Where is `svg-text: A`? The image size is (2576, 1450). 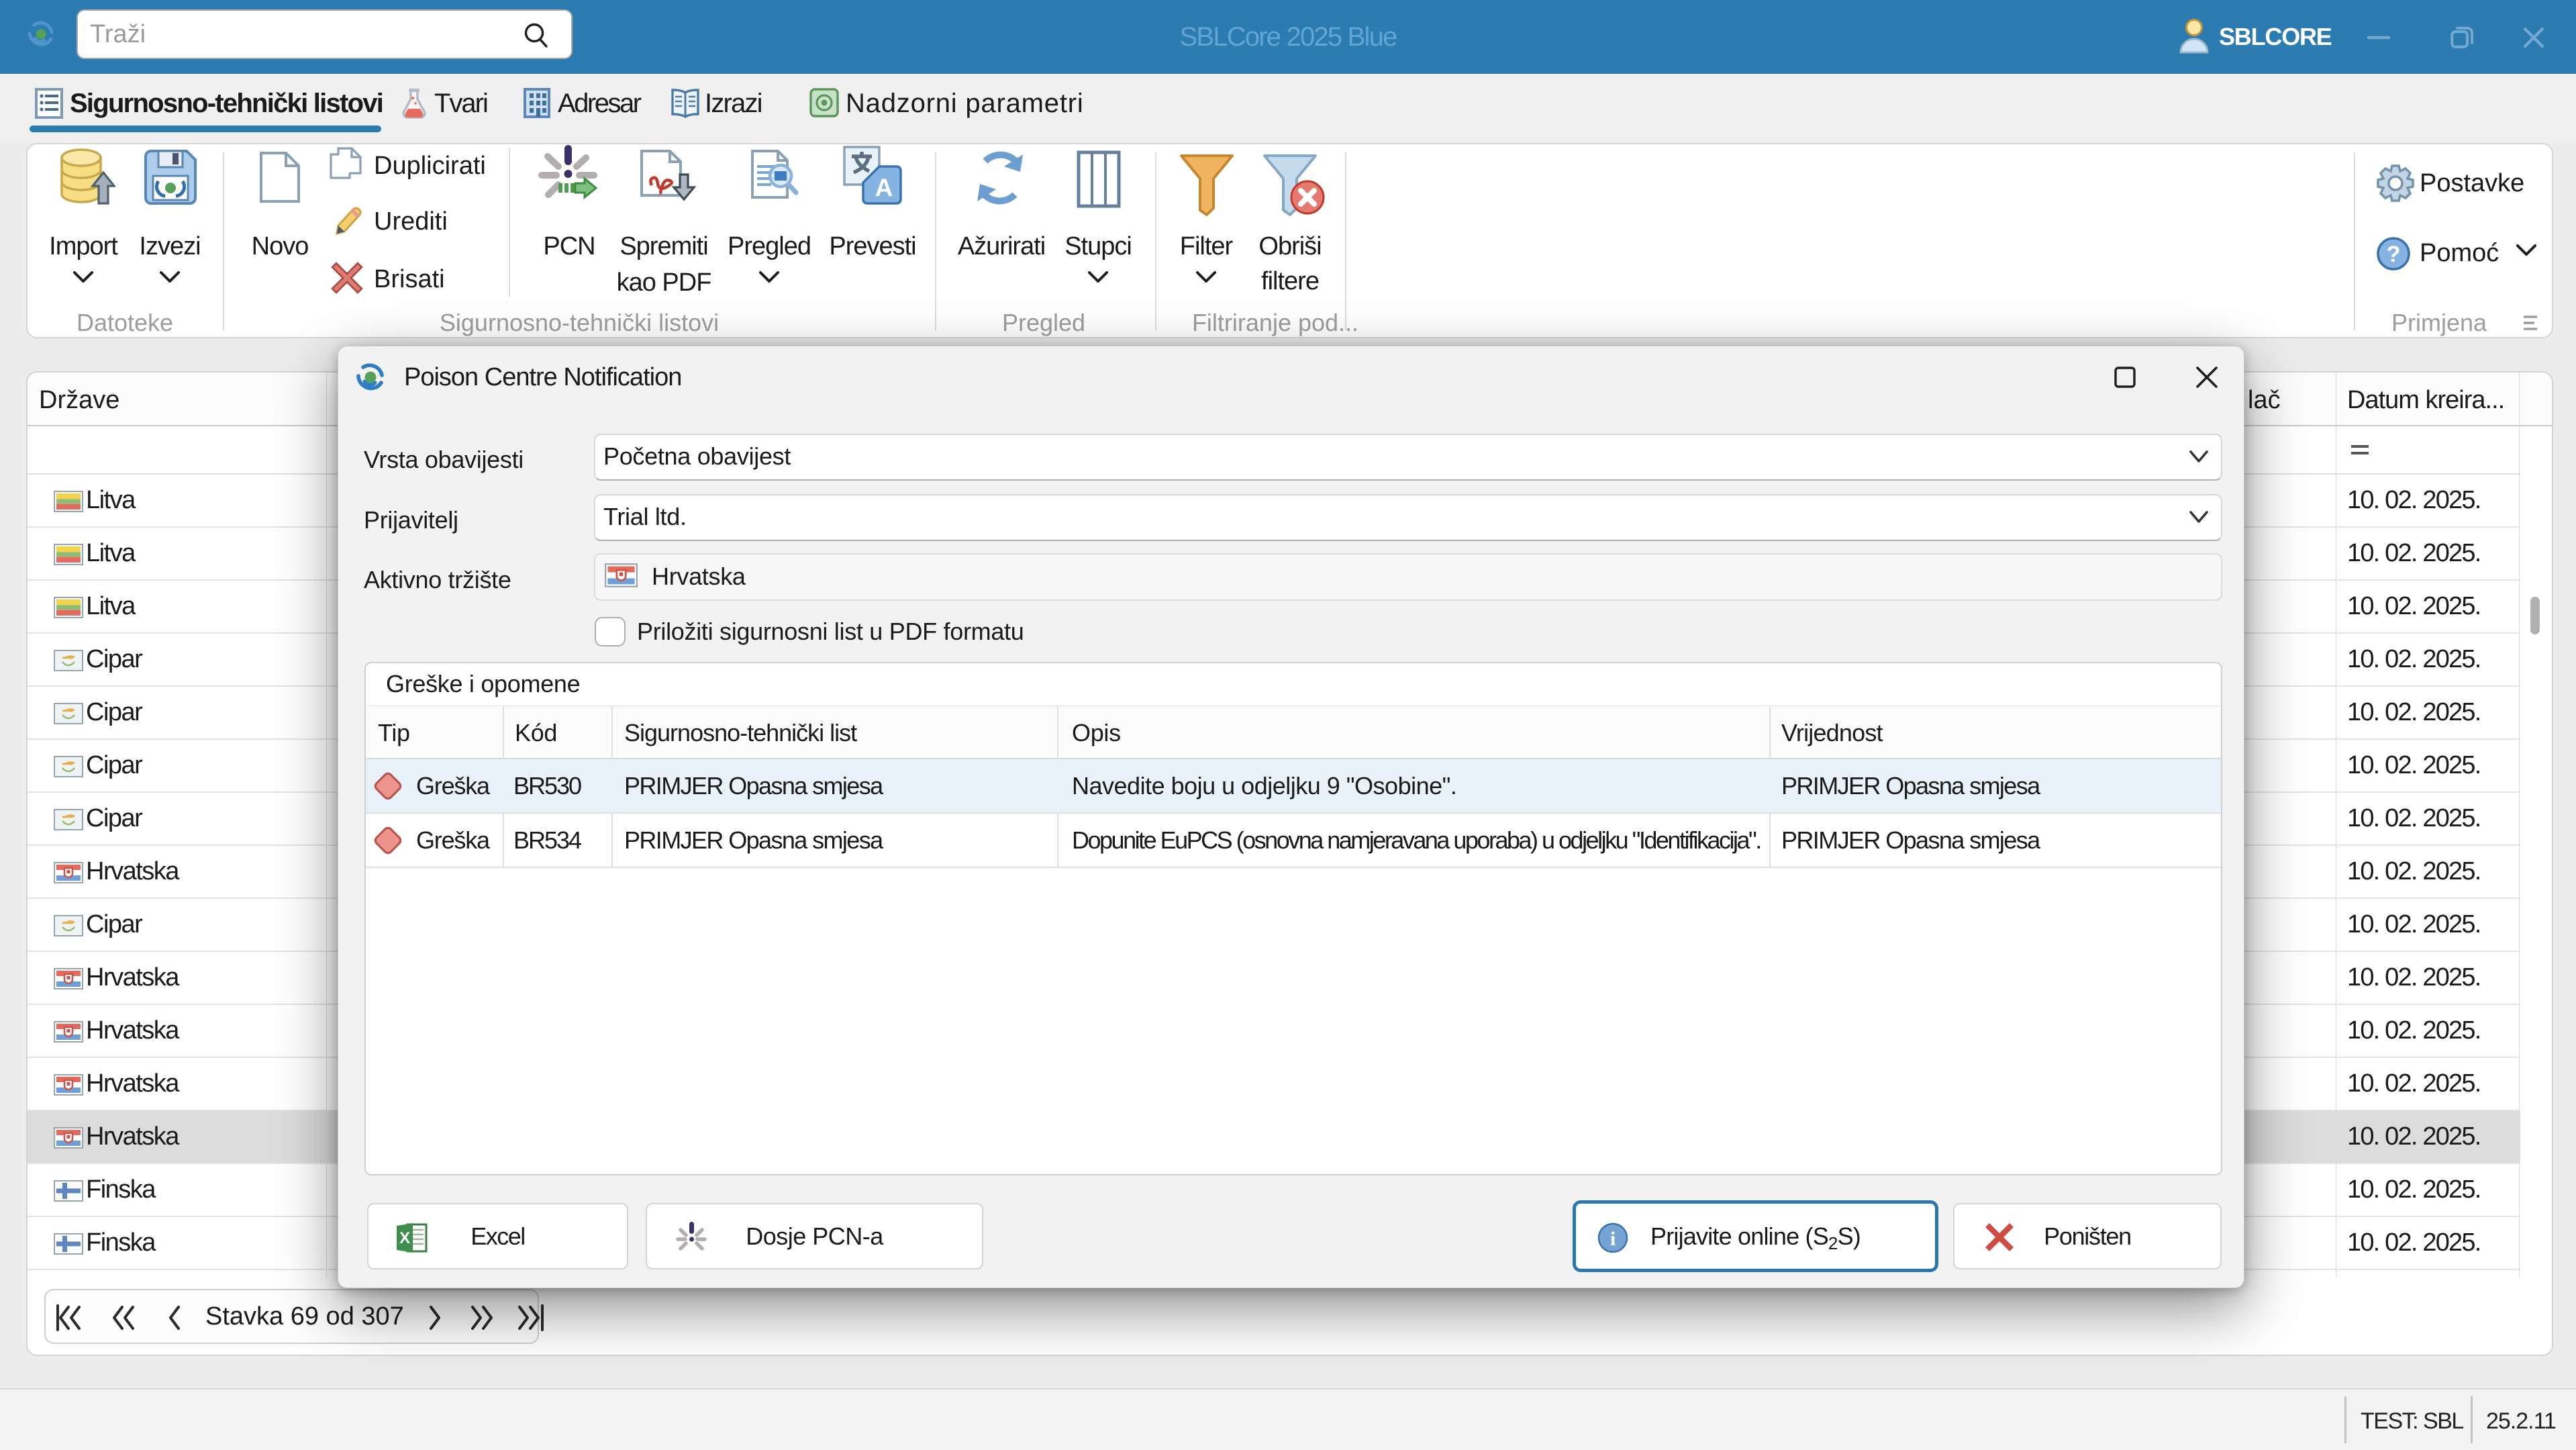
svg-text: A is located at coordinates (884, 187).